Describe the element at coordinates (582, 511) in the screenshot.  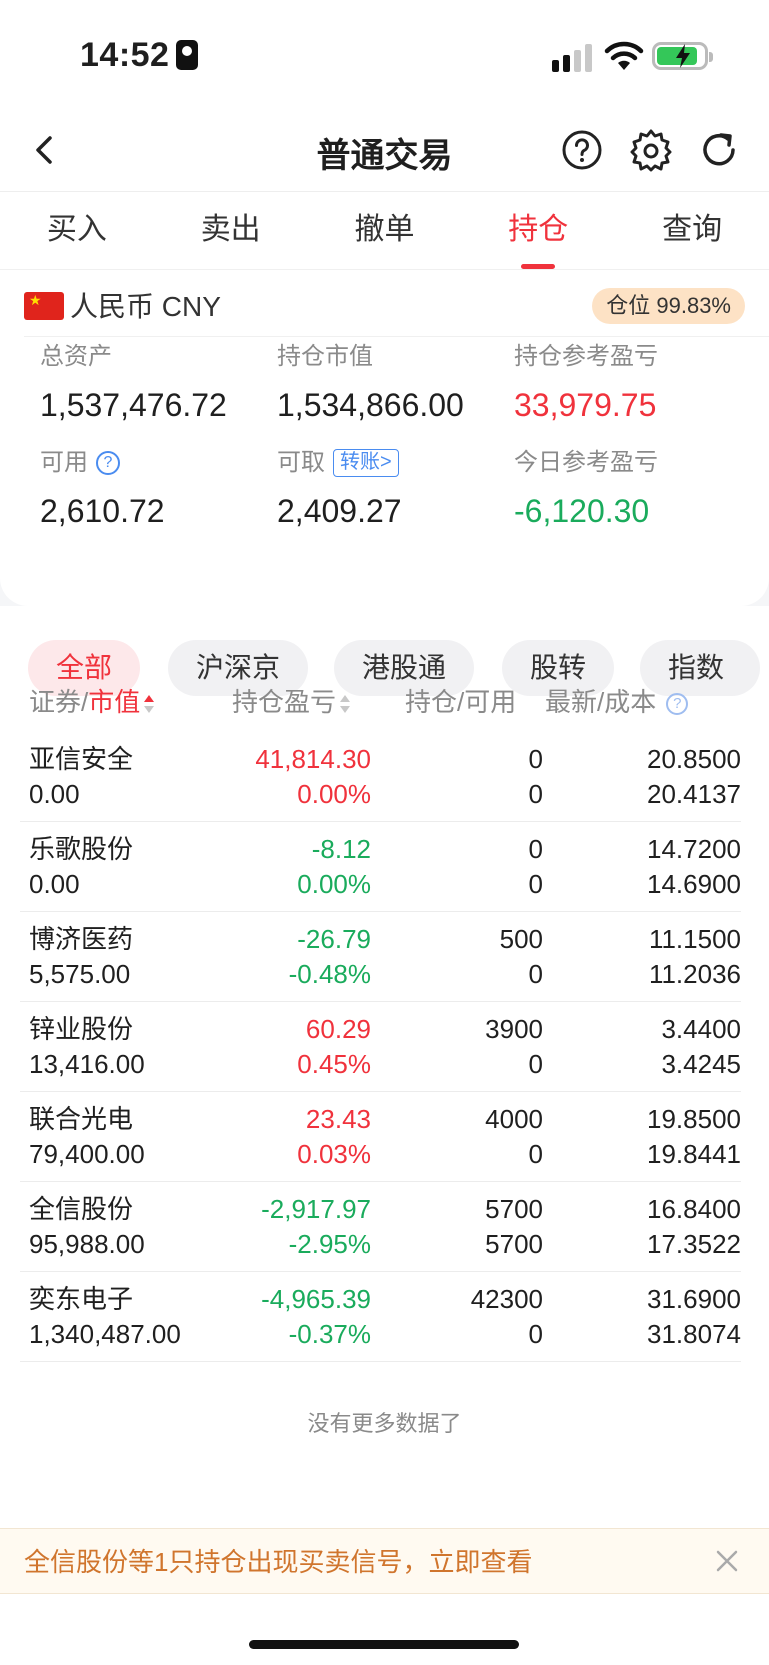
I see `today-pl-value: -6,120.30` at that location.